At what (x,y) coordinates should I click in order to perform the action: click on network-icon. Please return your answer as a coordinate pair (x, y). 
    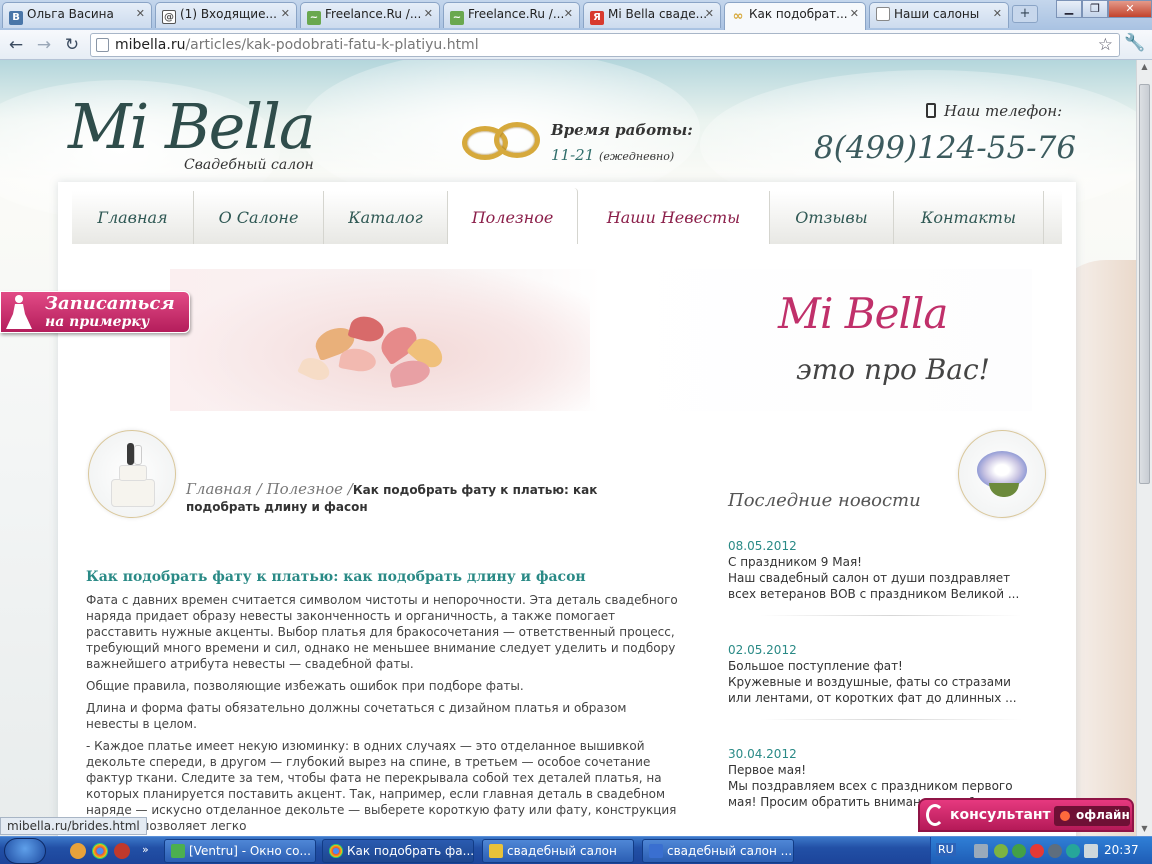
    Looking at the image, I should click on (981, 851).